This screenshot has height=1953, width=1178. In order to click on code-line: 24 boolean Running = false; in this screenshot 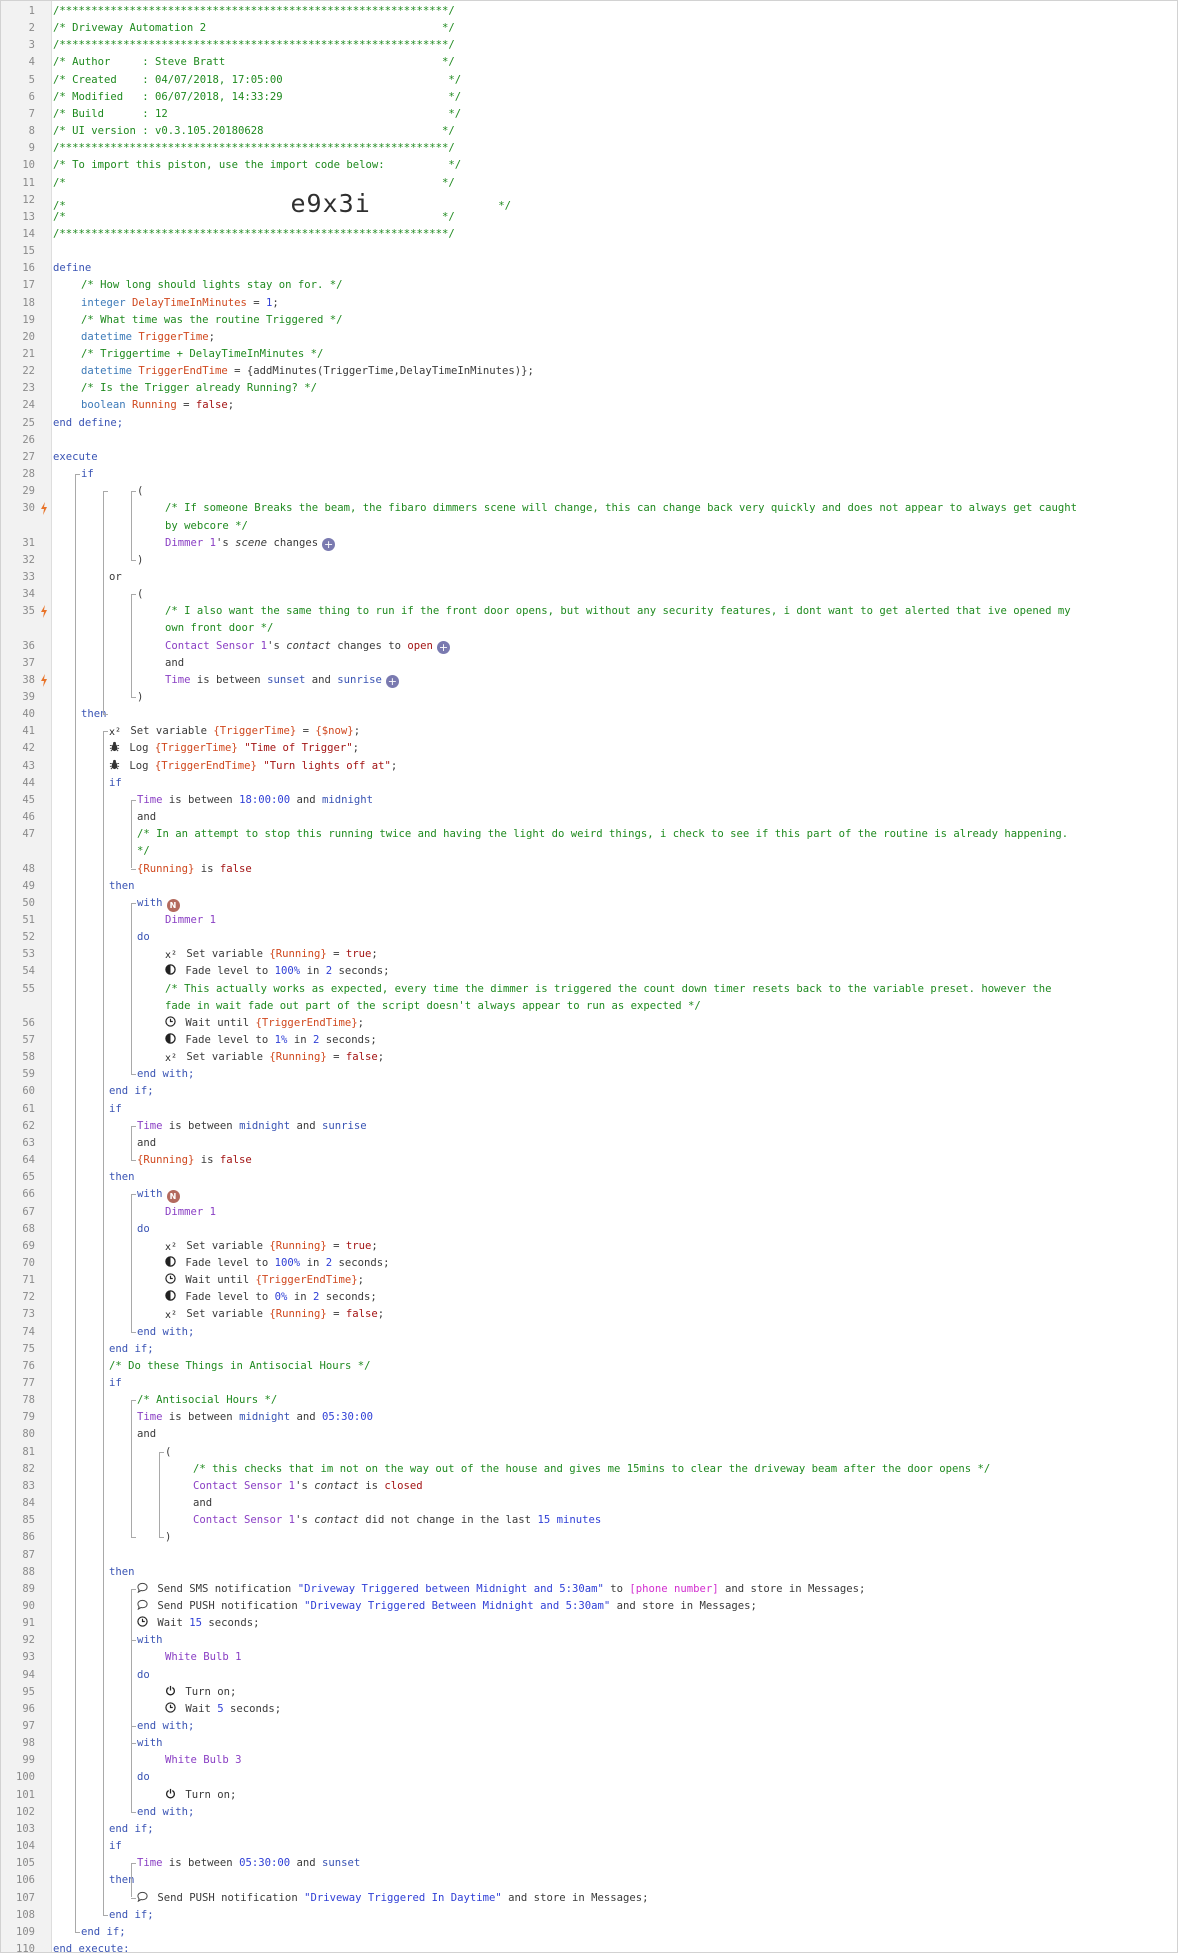, I will do `click(589, 405)`.